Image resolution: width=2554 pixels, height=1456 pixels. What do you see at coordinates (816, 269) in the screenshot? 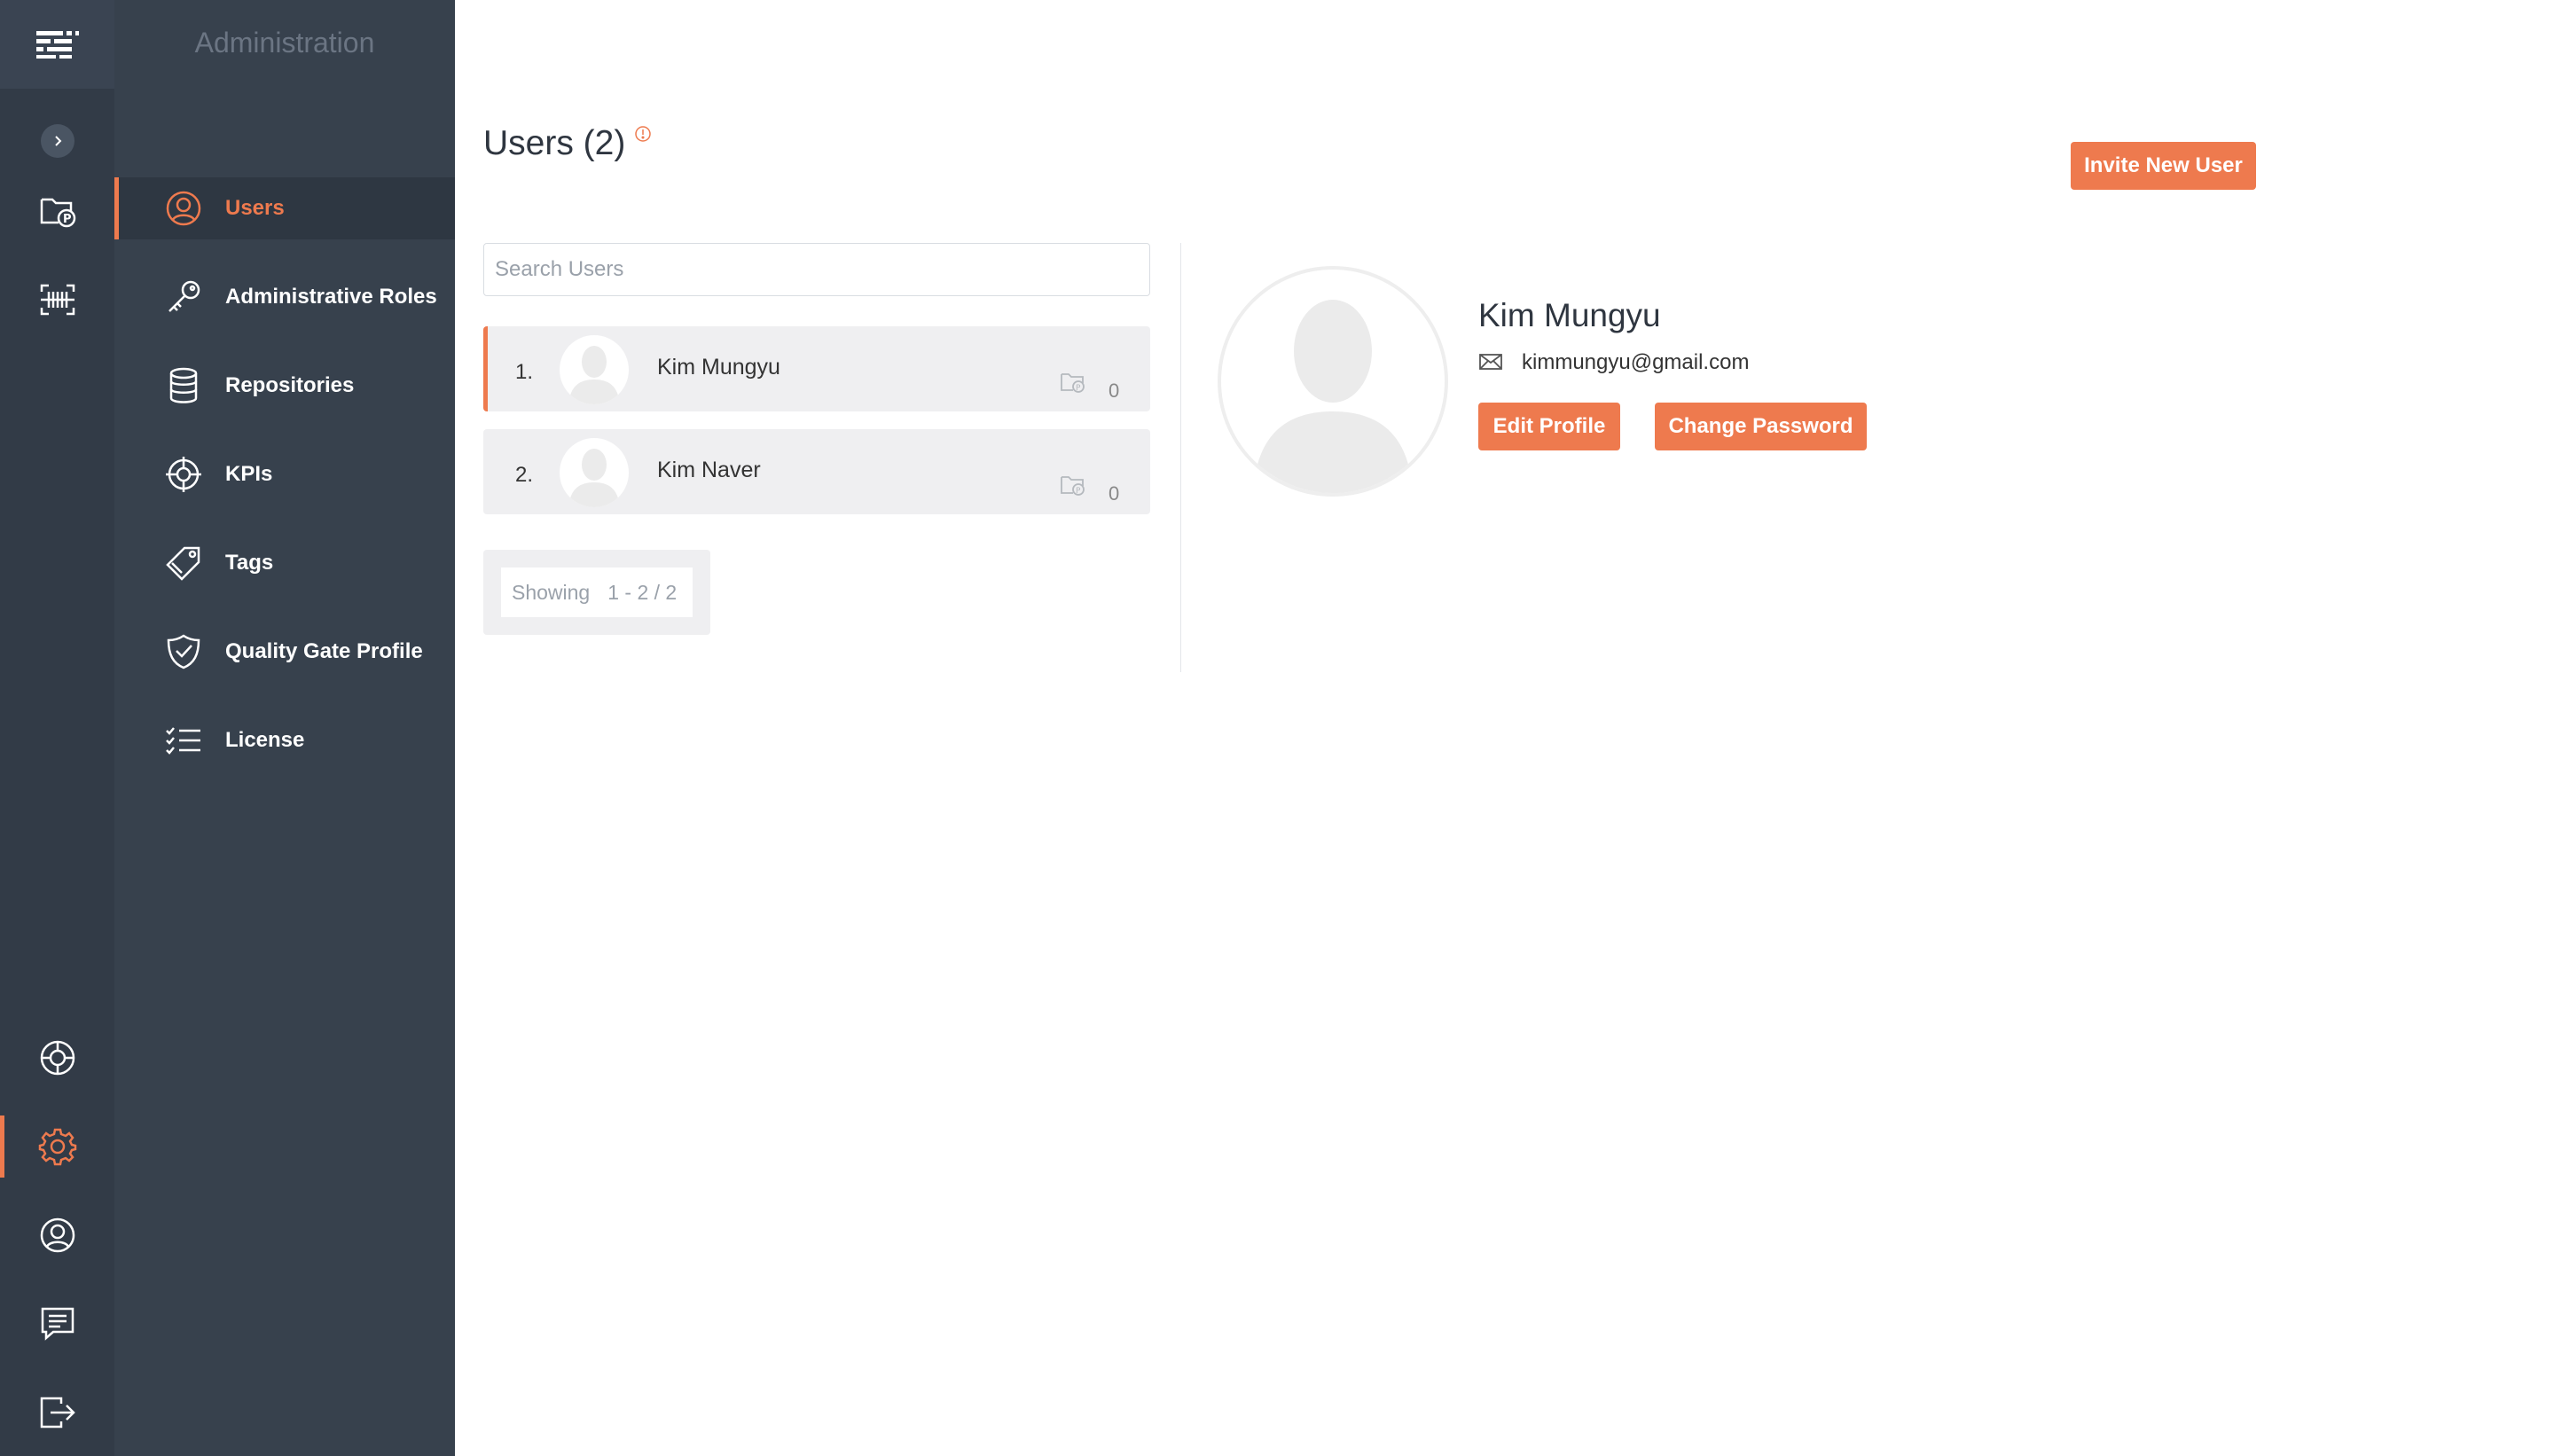
I see `search-users-input` at bounding box center [816, 269].